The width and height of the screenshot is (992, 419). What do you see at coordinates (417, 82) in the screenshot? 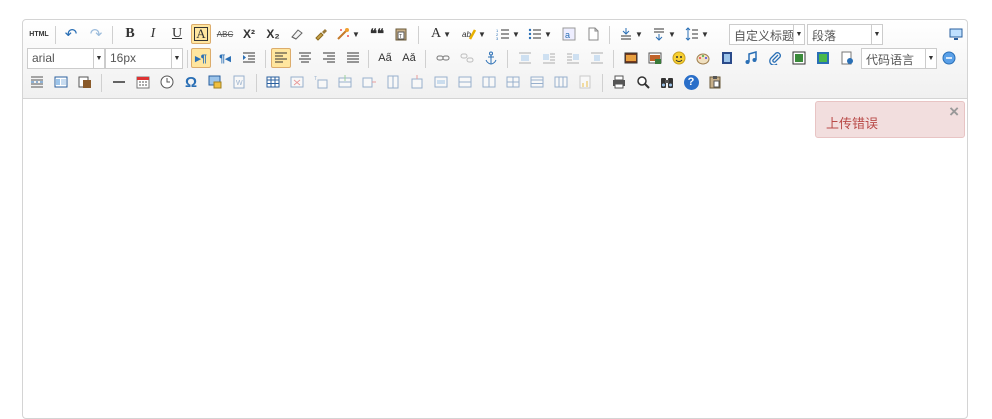
I see `delete-col-icon` at bounding box center [417, 82].